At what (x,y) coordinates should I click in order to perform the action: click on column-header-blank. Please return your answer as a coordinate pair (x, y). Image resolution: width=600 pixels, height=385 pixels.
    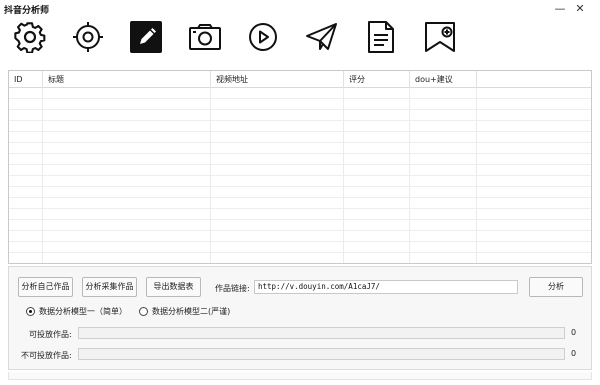
    Looking at the image, I should click on (534, 79).